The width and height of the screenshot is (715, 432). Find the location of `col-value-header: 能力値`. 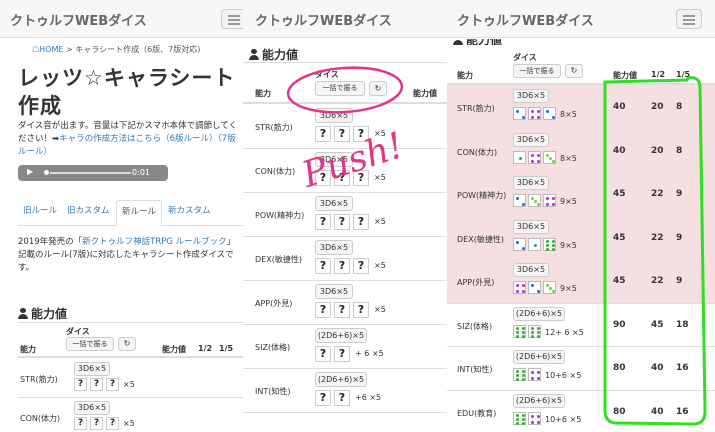

col-value-header: 能力値 is located at coordinates (625, 75).